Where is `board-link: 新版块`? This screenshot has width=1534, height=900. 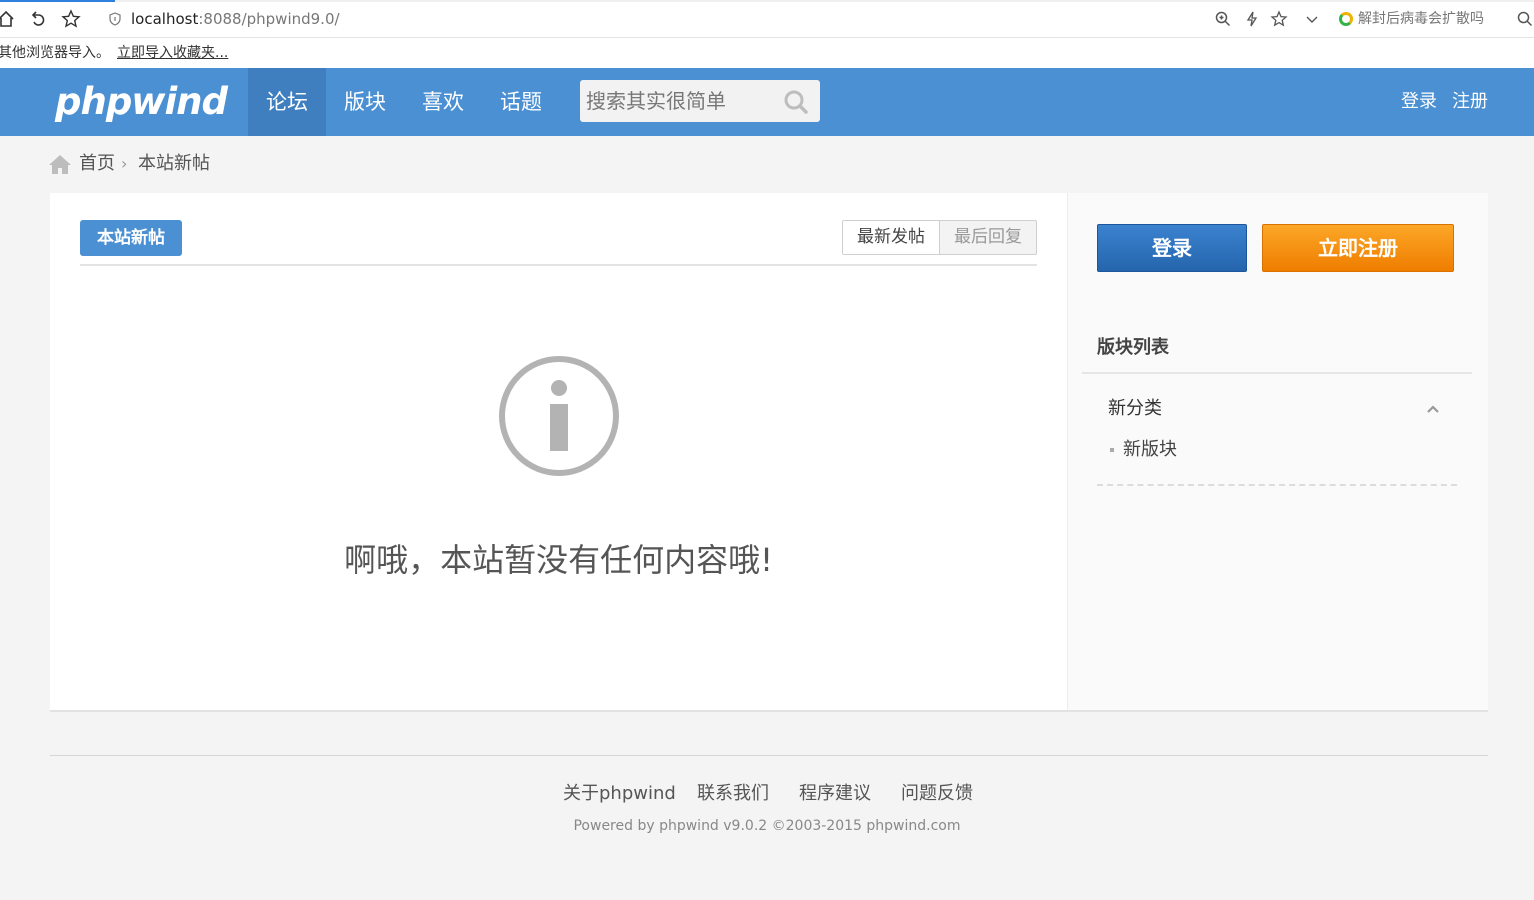
board-link: 新版块 is located at coordinates (1150, 450).